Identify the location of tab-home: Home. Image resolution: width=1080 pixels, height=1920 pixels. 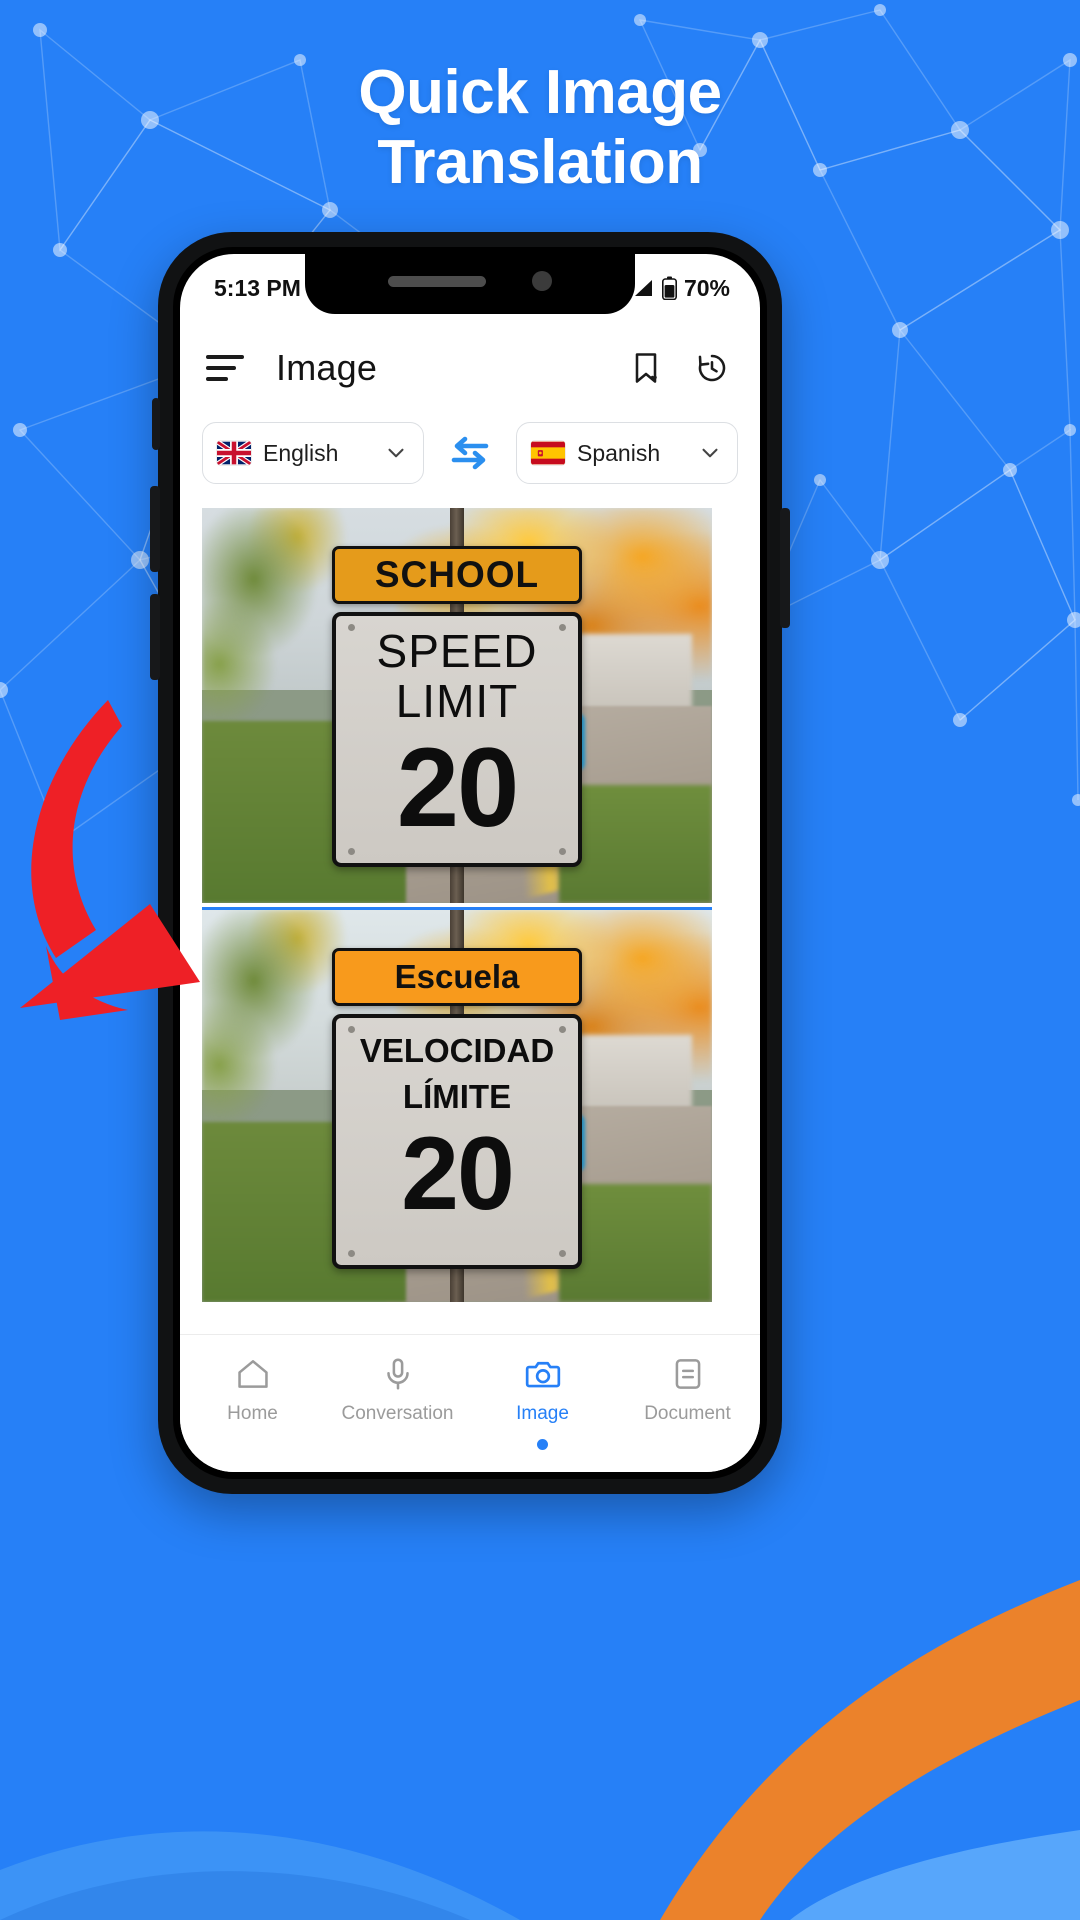
(252, 1390).